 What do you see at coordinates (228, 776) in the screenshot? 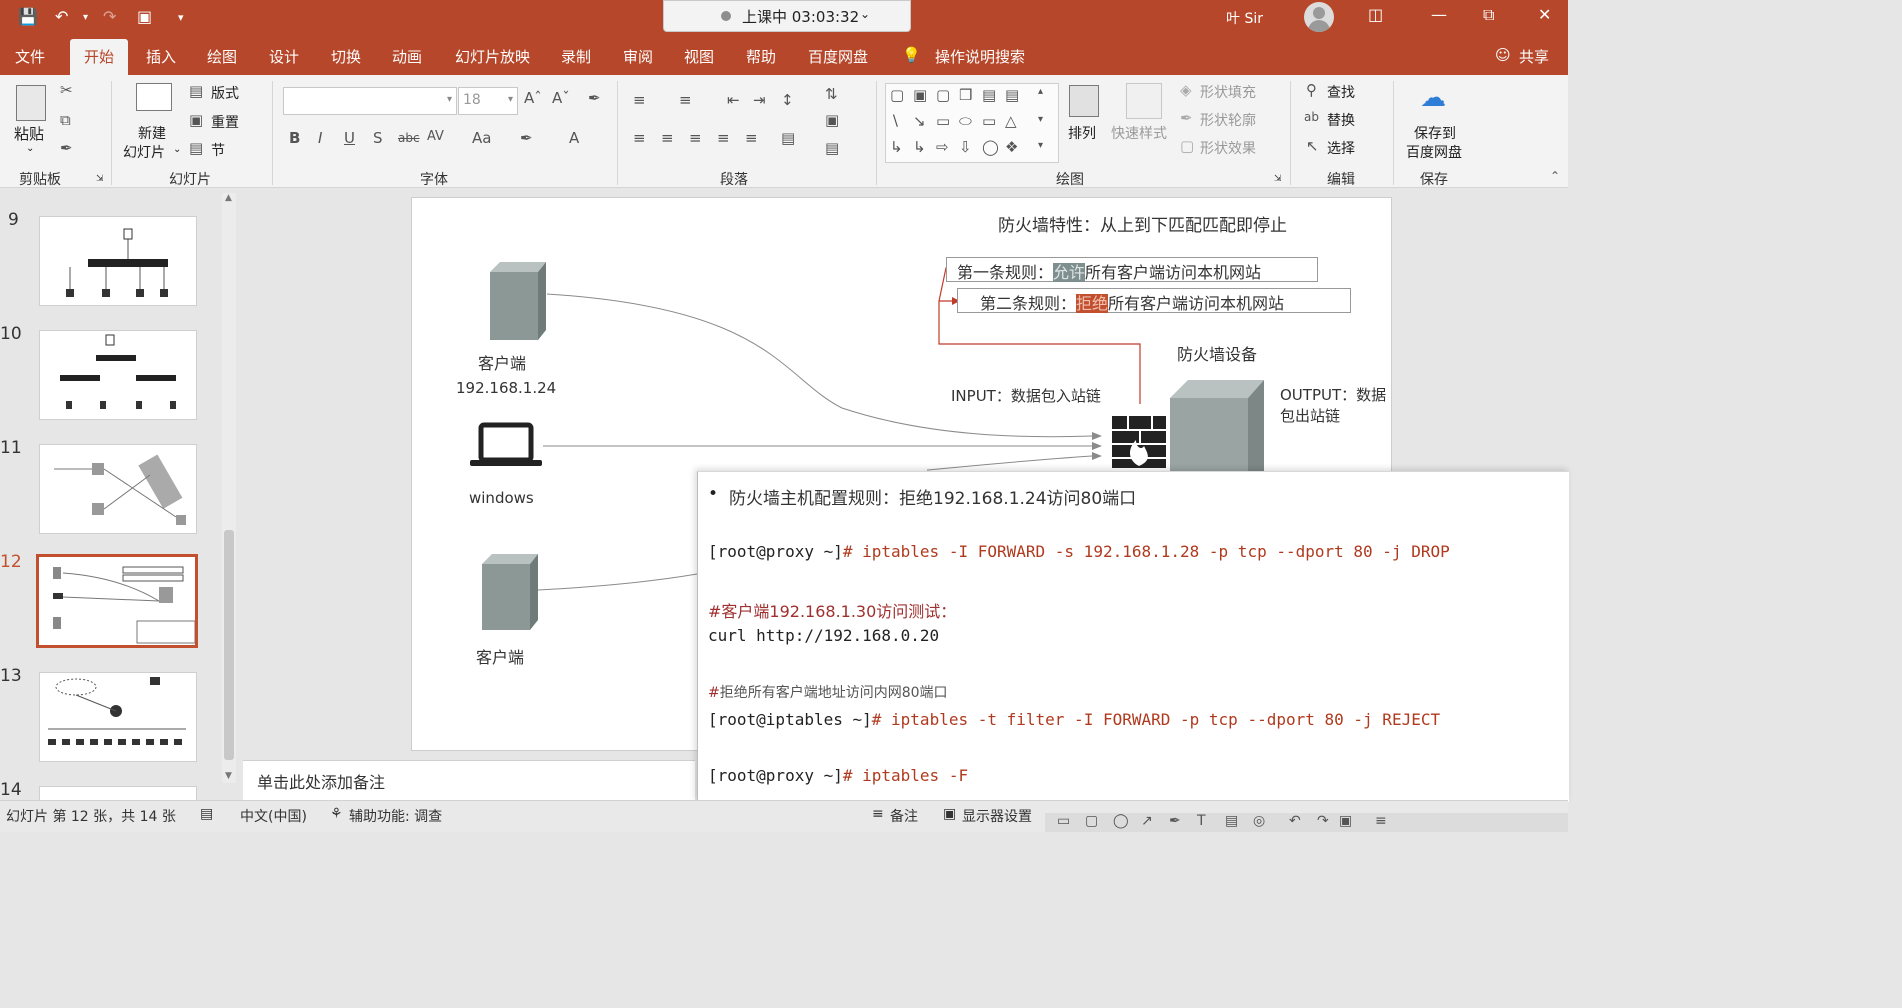
I see `scroll-down-icon: ▼` at bounding box center [228, 776].